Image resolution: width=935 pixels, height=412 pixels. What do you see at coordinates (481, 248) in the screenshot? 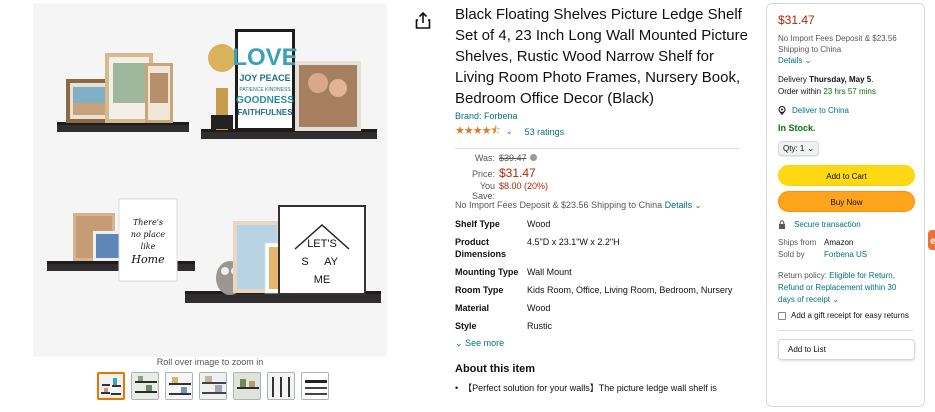
I see `spec-key: Product Dimensions` at bounding box center [481, 248].